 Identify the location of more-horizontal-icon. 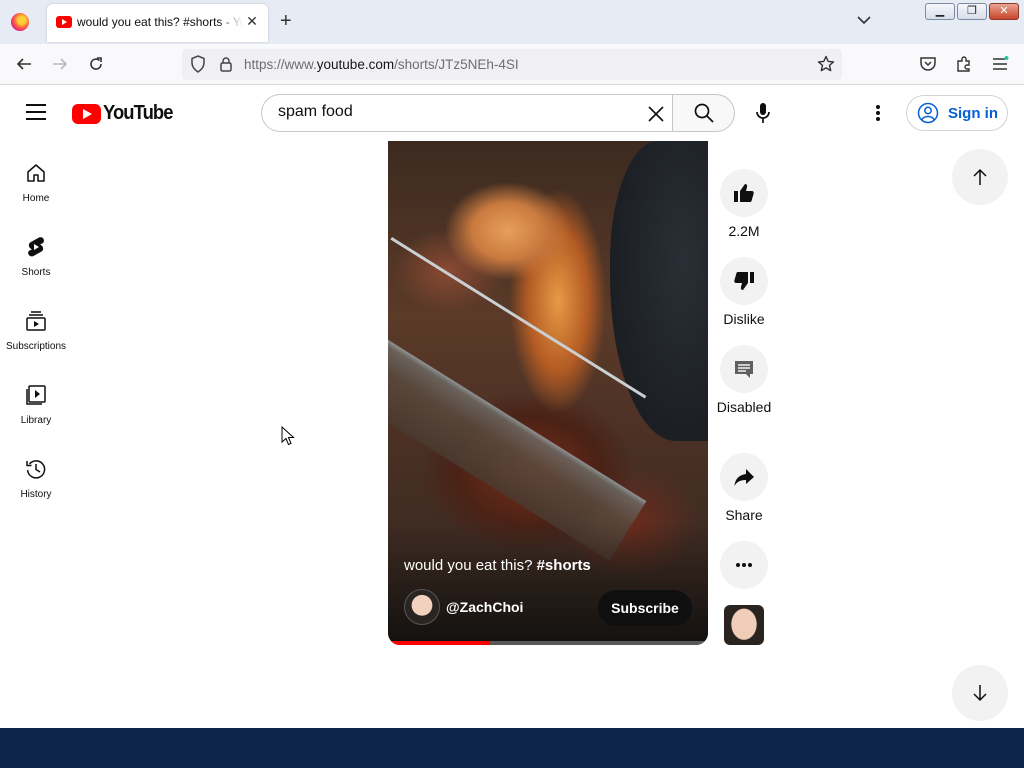
(744, 565).